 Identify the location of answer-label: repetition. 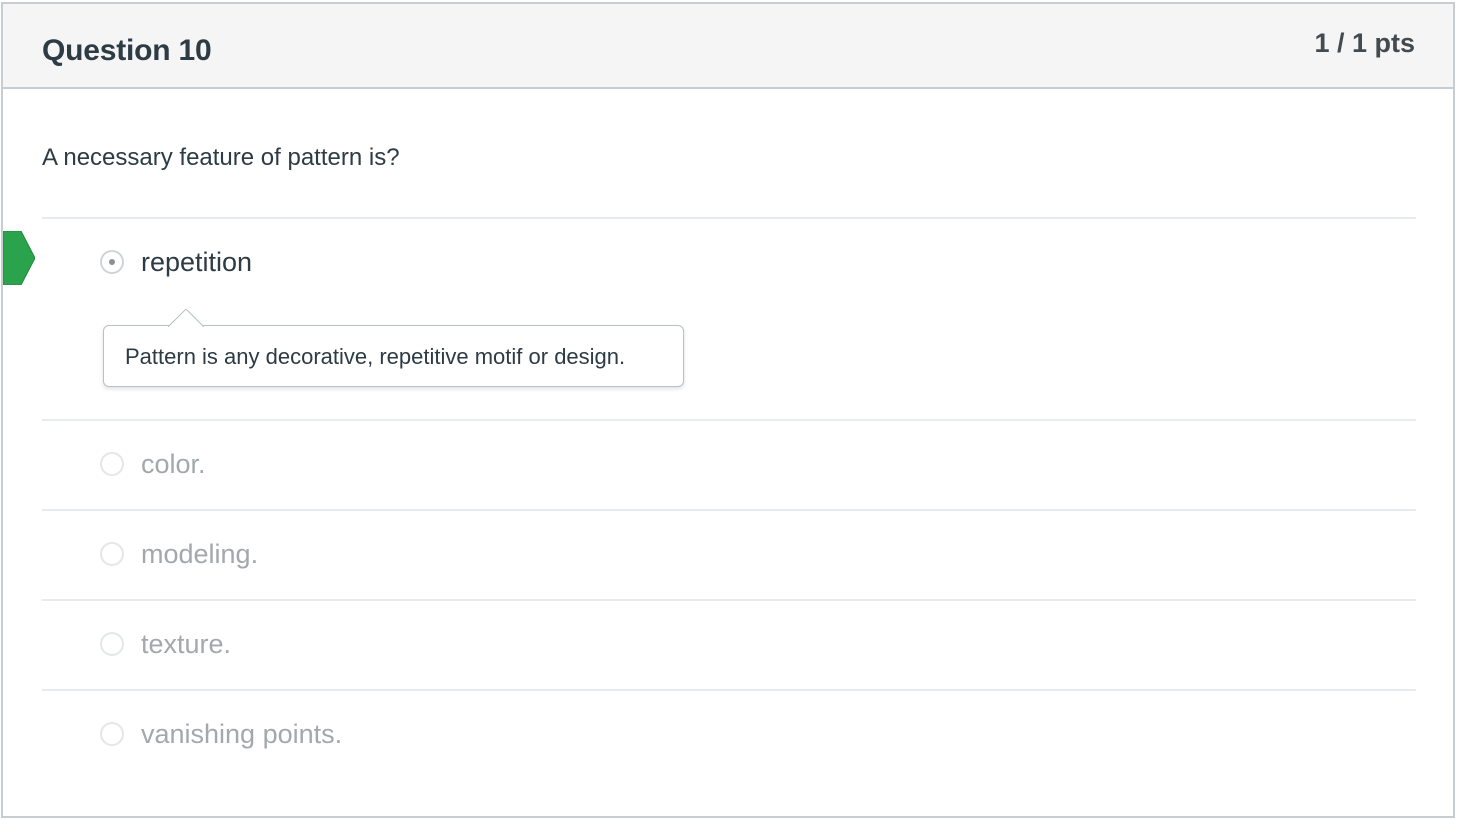
(197, 262).